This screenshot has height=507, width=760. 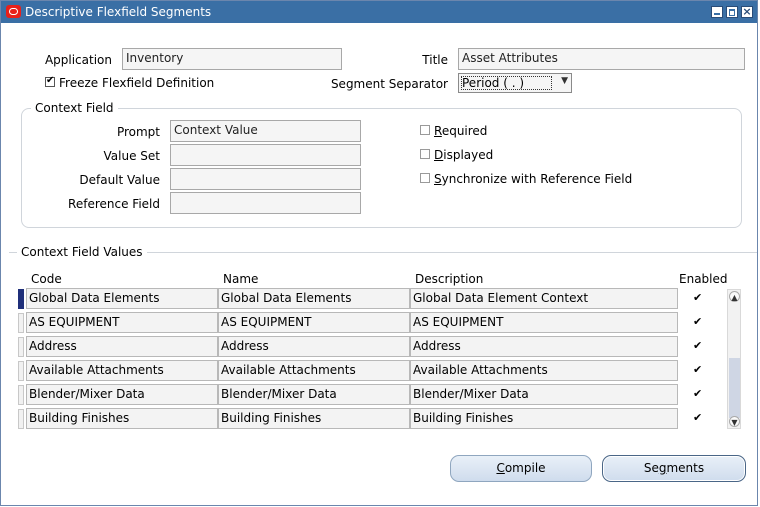 I want to click on close-icon: ×, so click(x=747, y=12).